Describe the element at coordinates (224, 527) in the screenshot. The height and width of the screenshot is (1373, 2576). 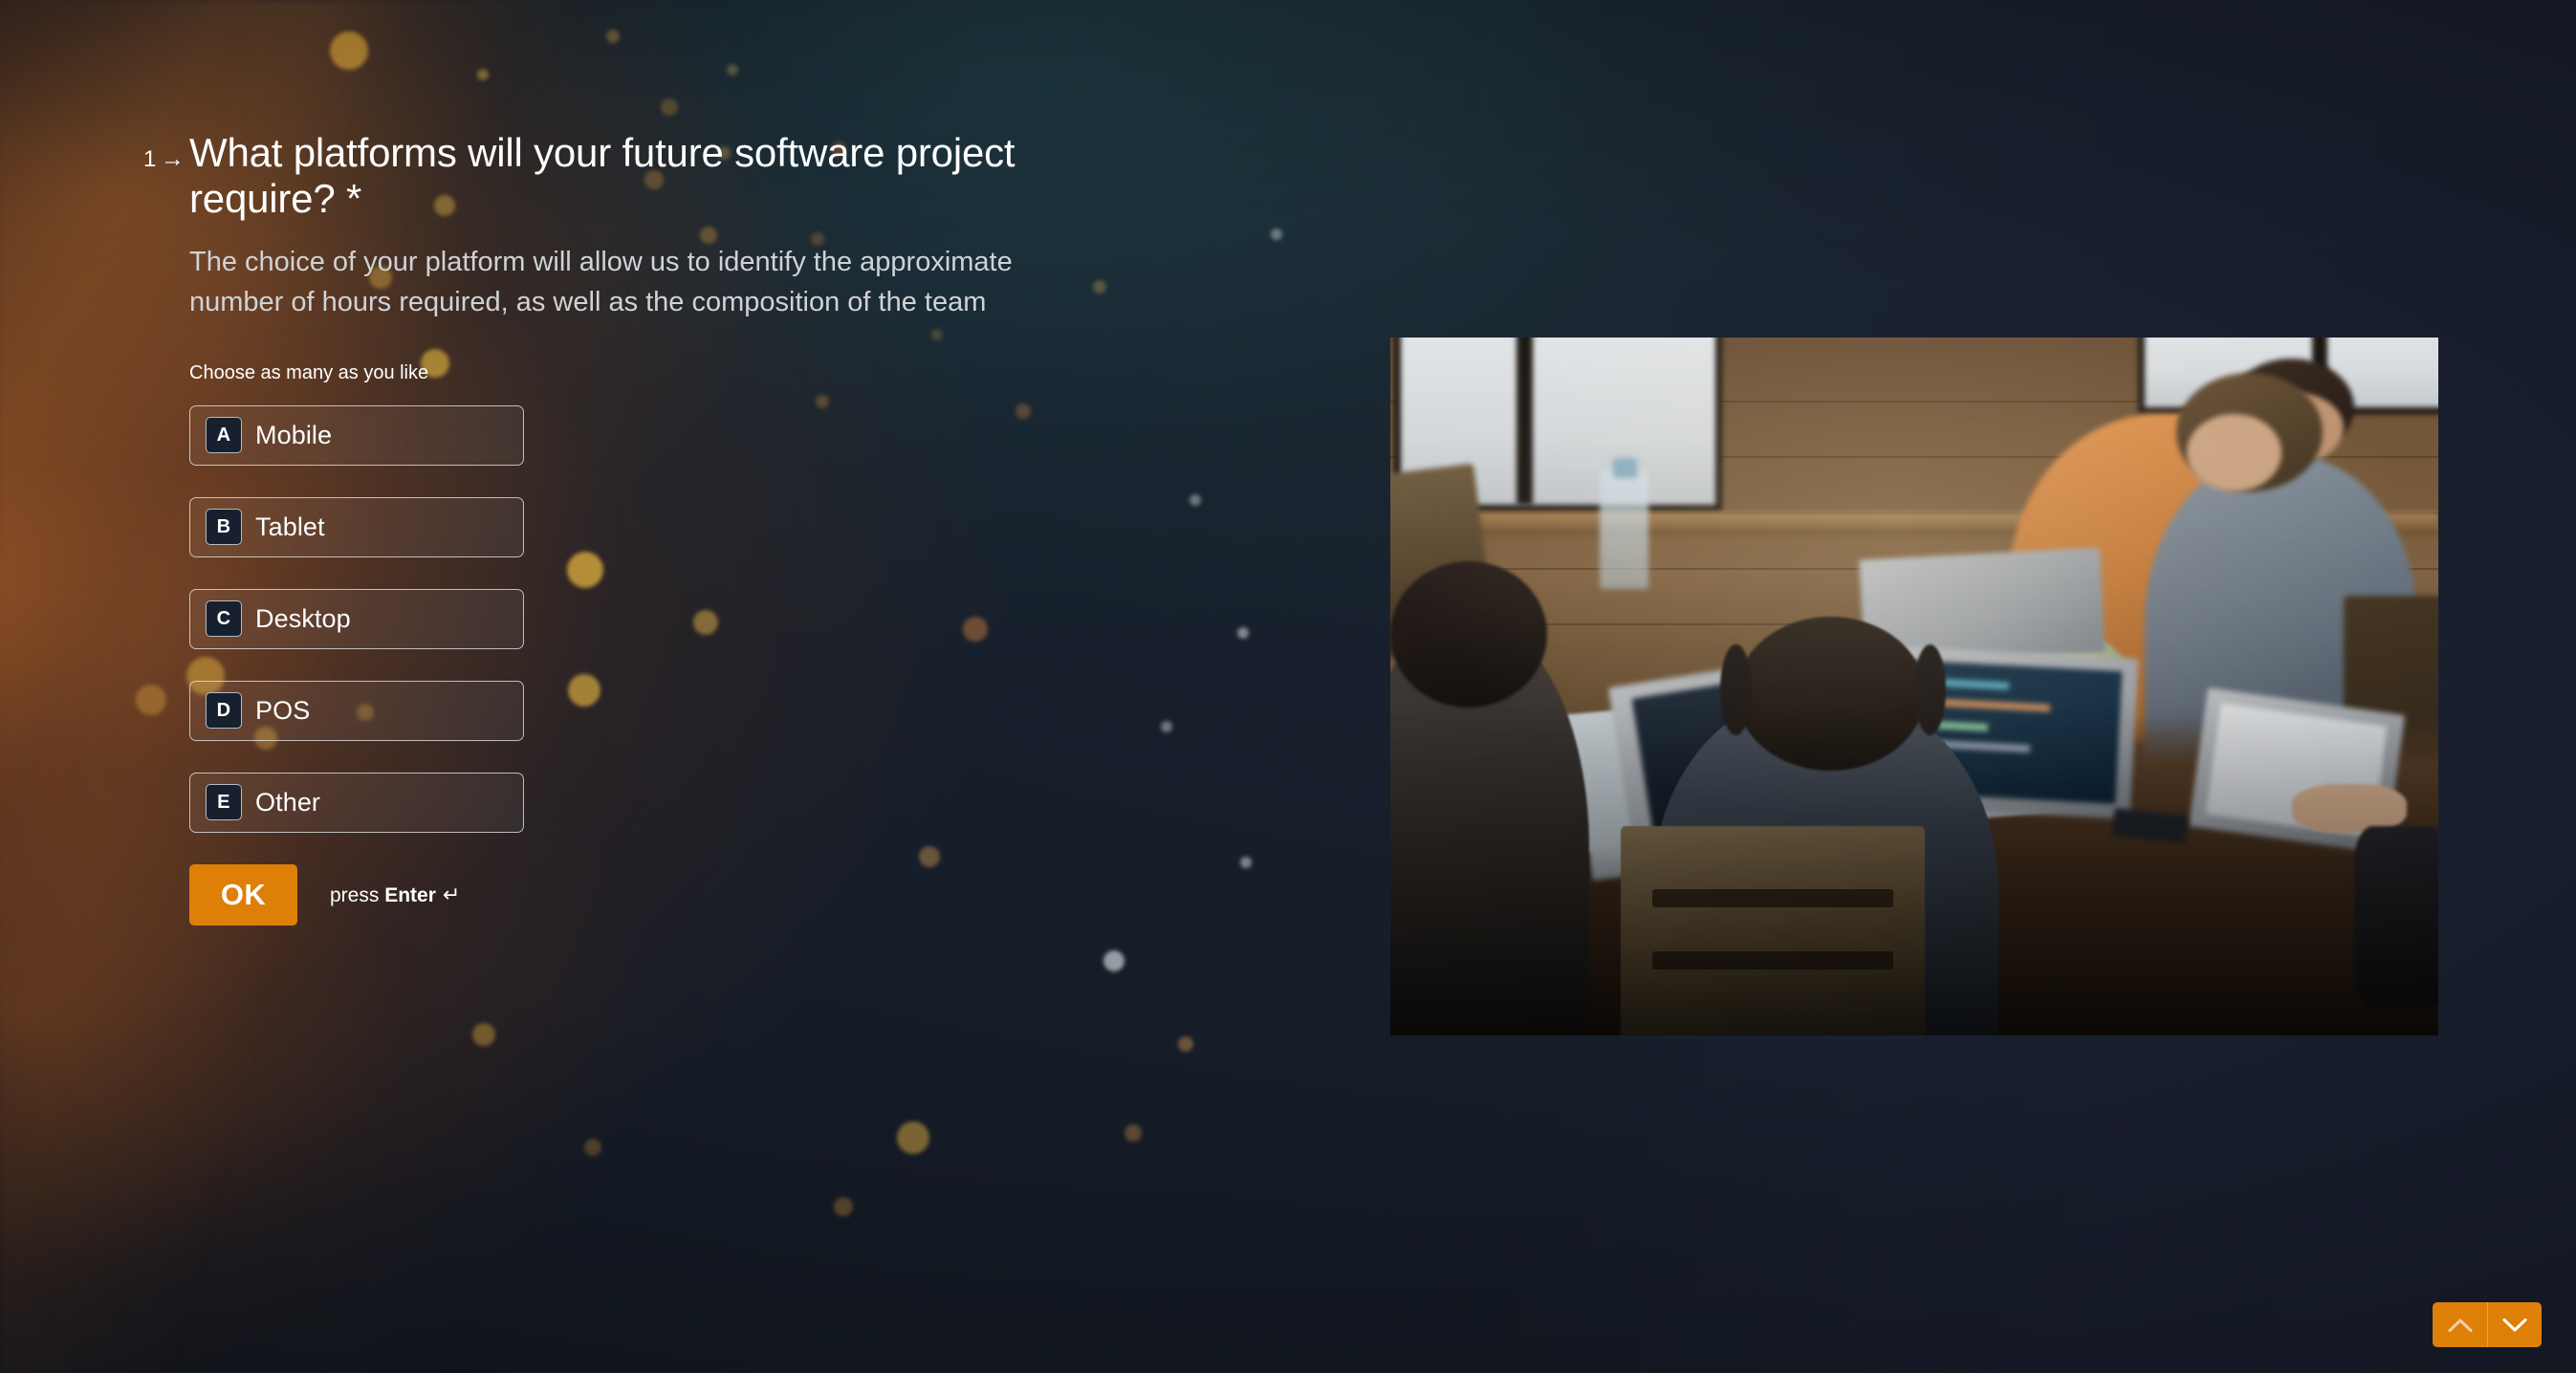
I see `choice-key-badge: B` at that location.